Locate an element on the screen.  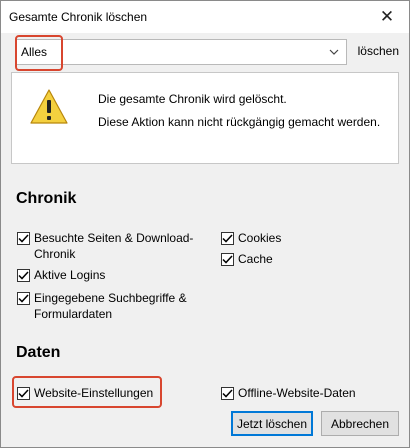
time-range-select: Alles is located at coordinates (181, 52).